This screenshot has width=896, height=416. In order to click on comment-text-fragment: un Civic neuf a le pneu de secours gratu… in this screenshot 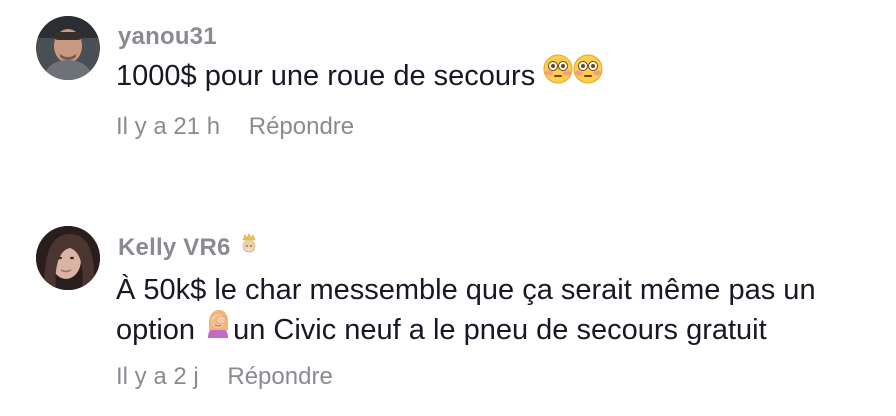, I will do `click(500, 330)`.